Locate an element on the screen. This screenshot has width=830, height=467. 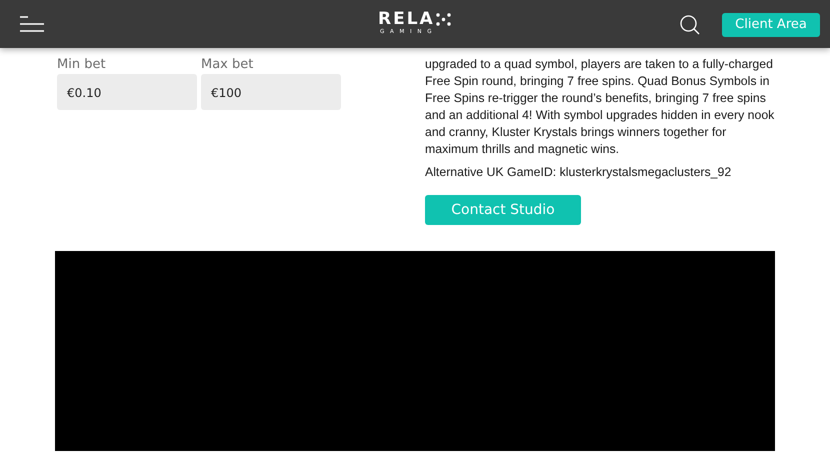
contact-studio-button: Contact Studio is located at coordinates (503, 210).